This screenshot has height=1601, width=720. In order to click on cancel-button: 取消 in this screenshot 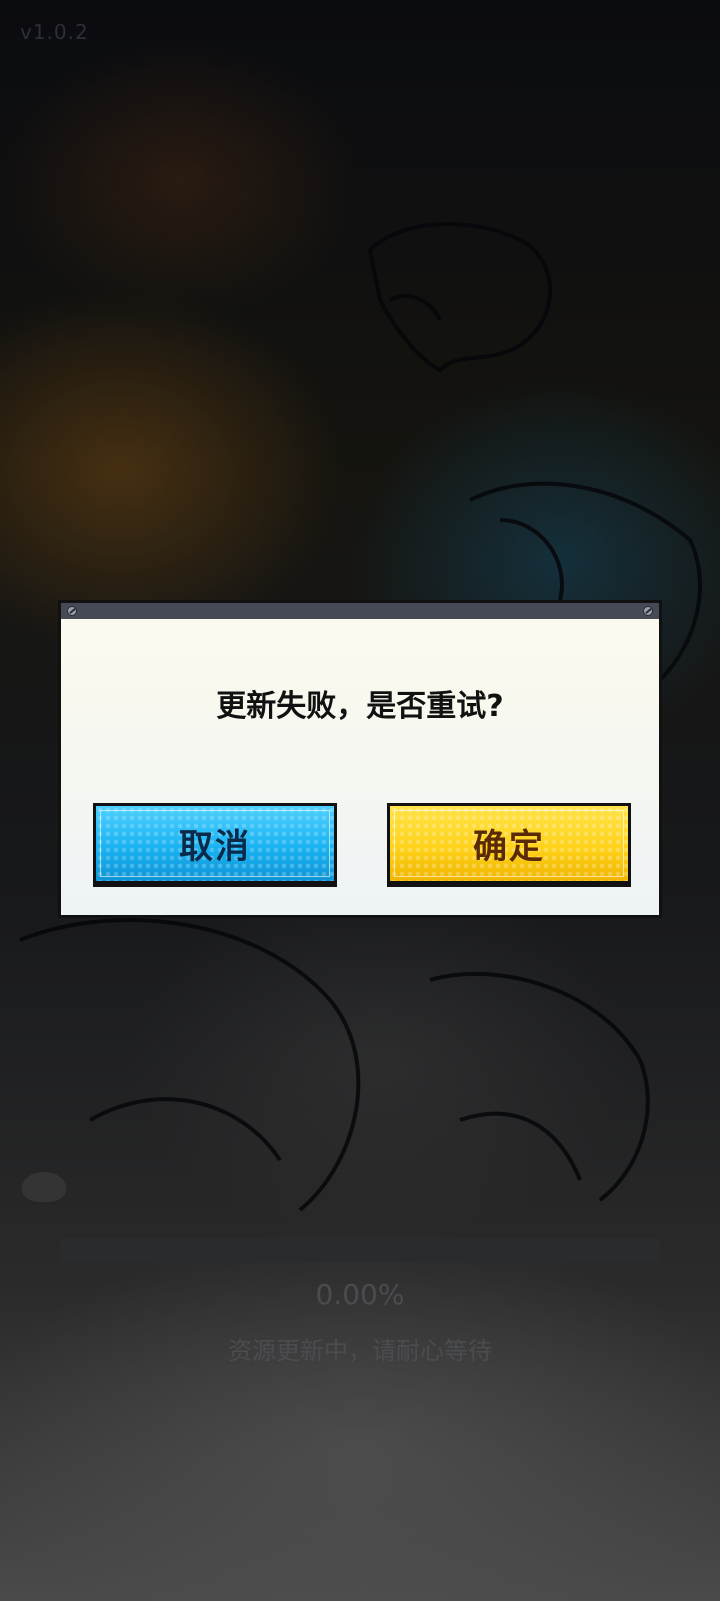, I will do `click(215, 845)`.